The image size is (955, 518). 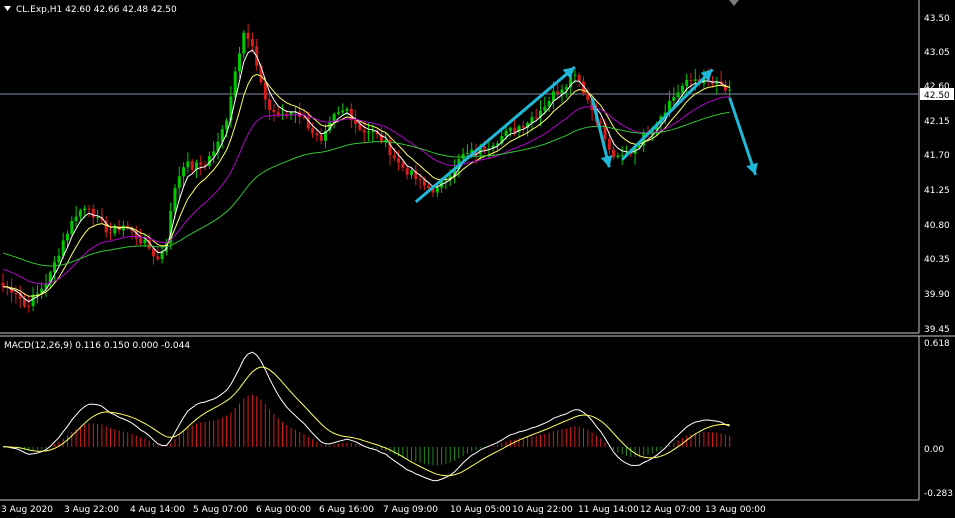 I want to click on time-tick: 10 Aug 22:00, so click(x=542, y=510).